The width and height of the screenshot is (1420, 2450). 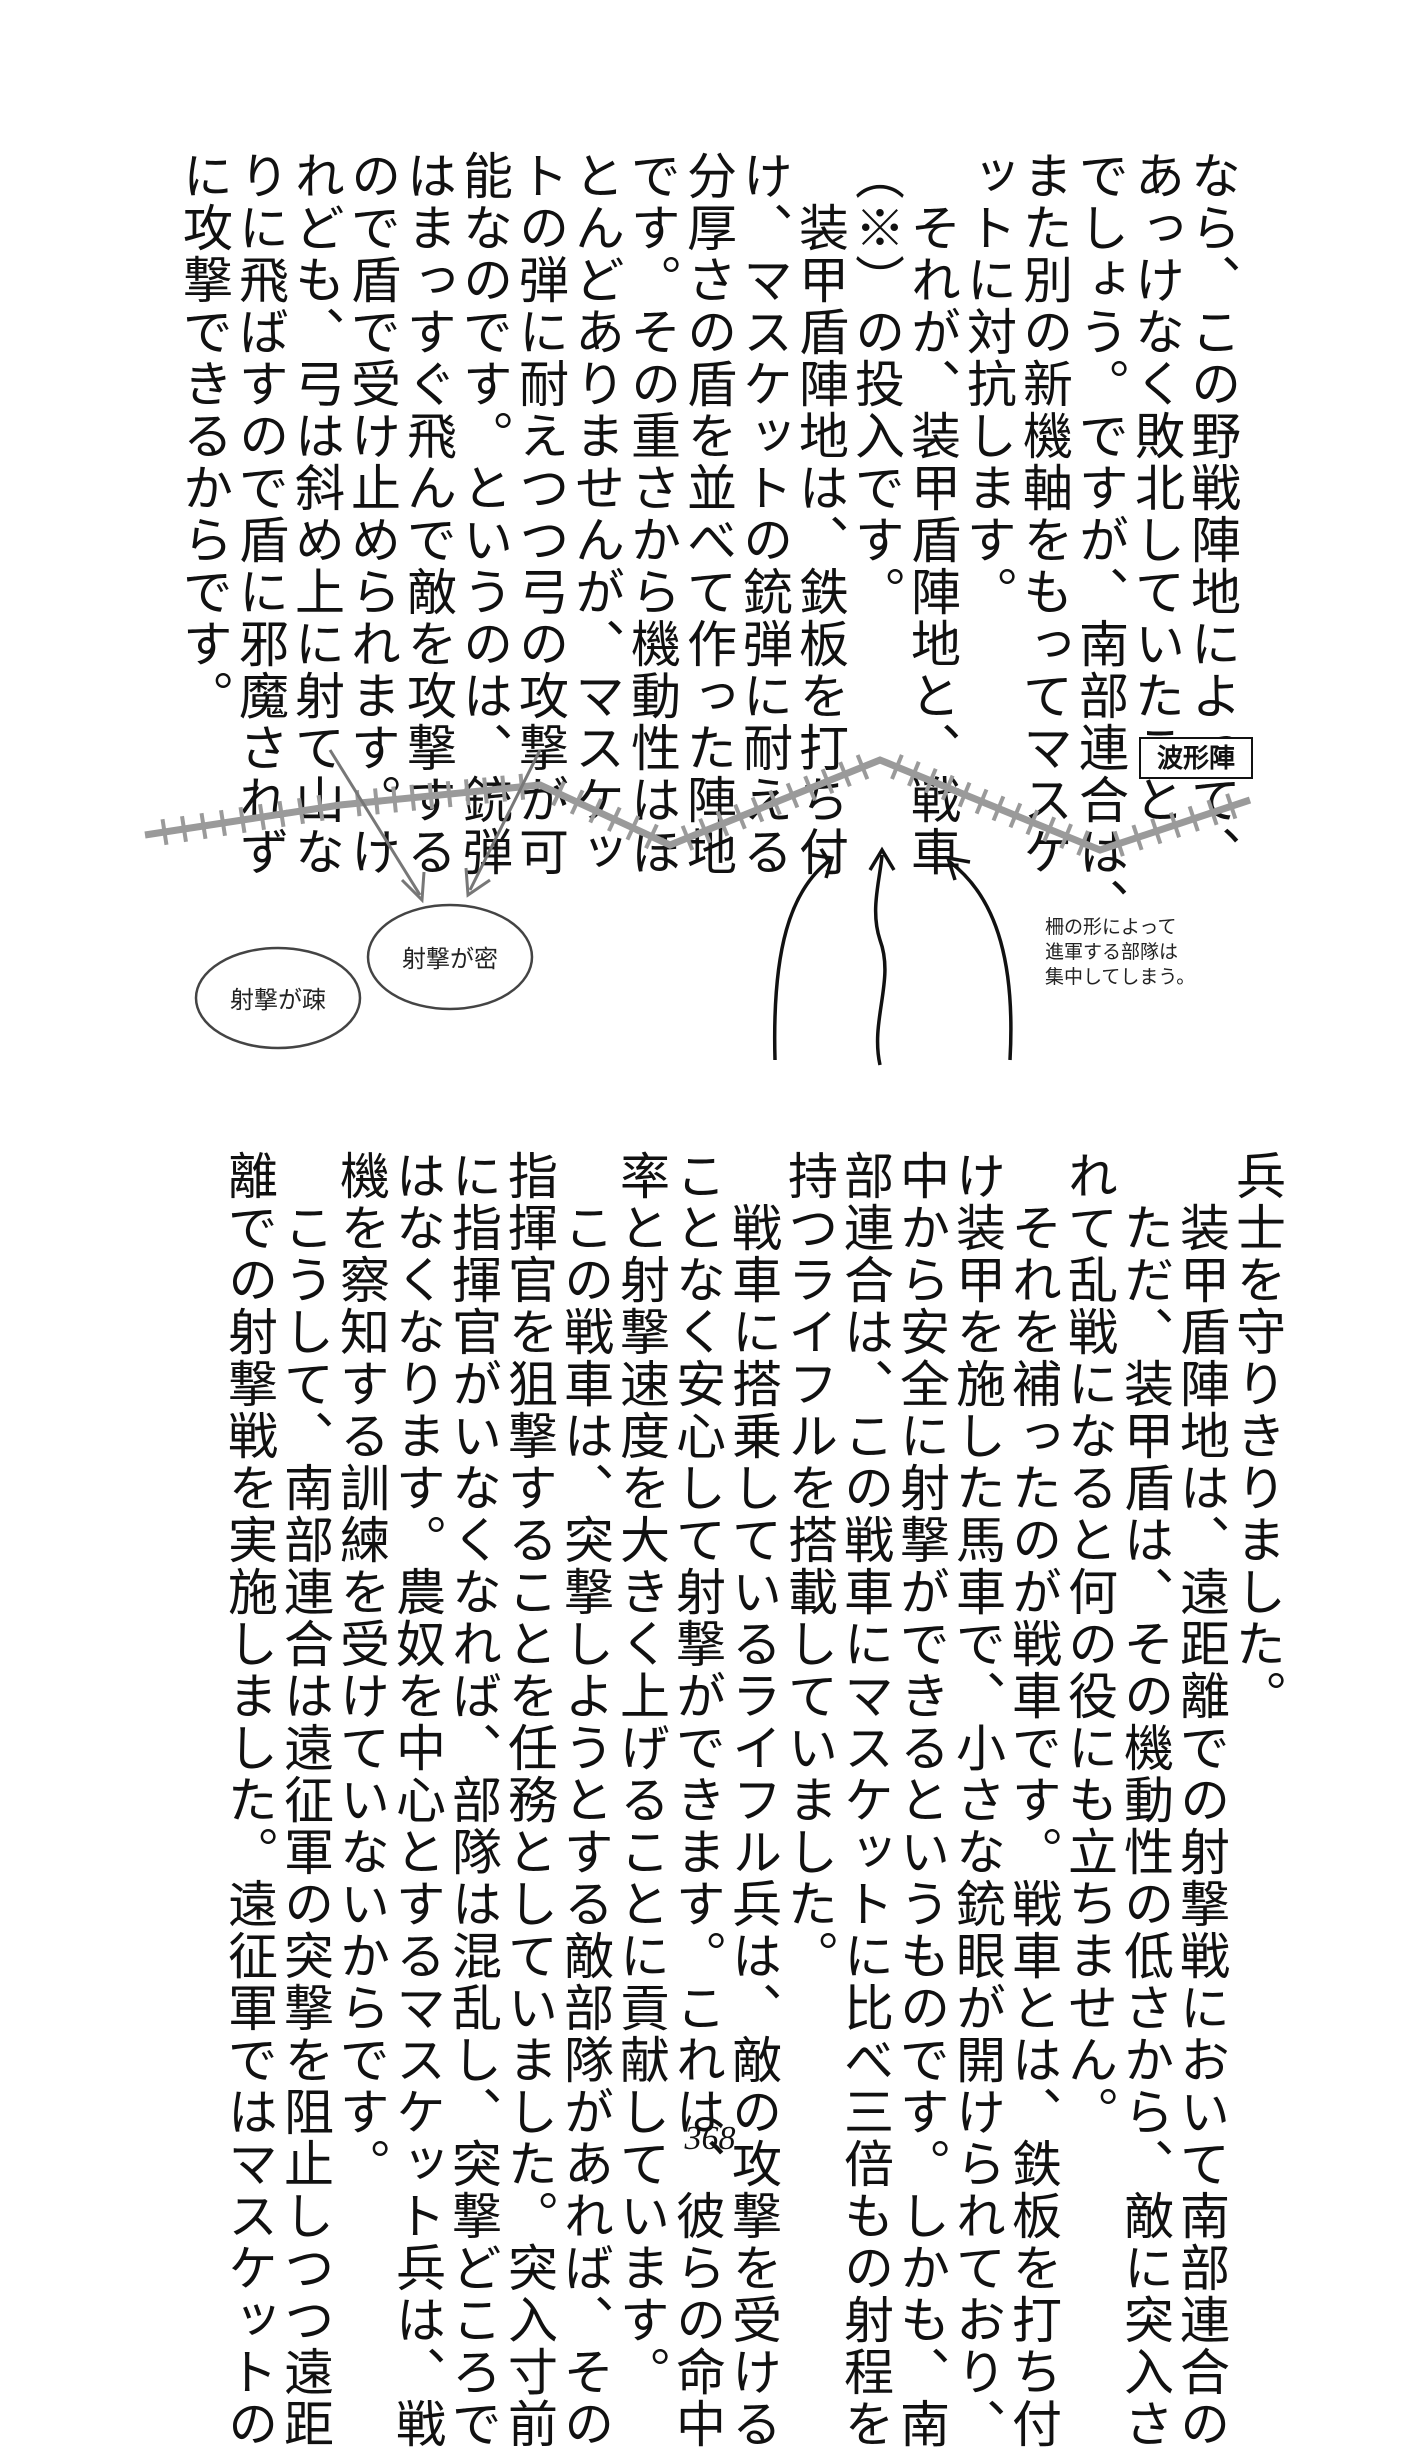 What do you see at coordinates (278, 1000) in the screenshot?
I see `sparse-fire-label: 射撃が疎` at bounding box center [278, 1000].